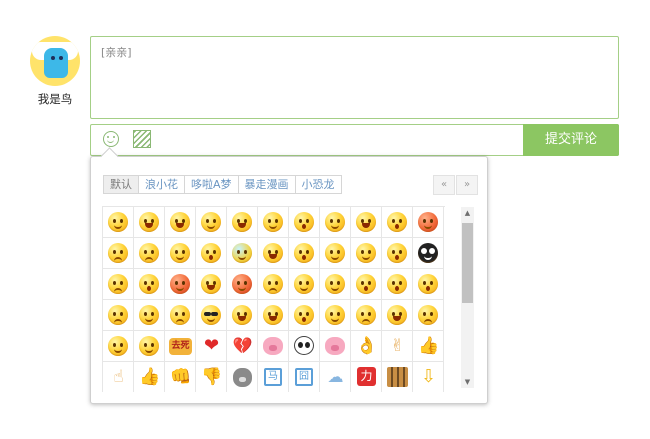 The height and width of the screenshot is (439, 650). I want to click on emoji-cell: 👊, so click(180, 377).